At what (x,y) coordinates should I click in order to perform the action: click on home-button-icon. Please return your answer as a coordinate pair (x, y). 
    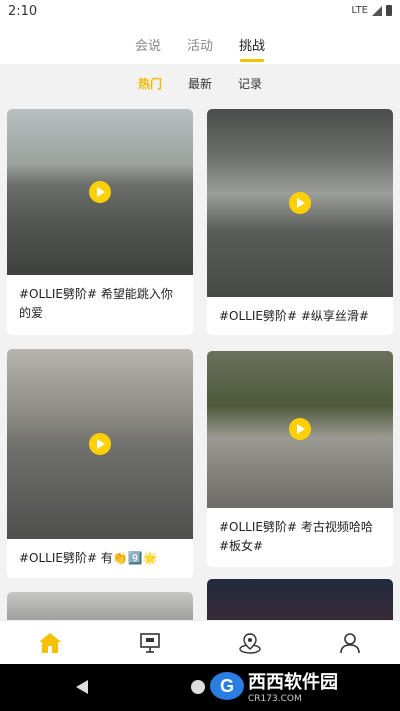
    Looking at the image, I should click on (198, 687).